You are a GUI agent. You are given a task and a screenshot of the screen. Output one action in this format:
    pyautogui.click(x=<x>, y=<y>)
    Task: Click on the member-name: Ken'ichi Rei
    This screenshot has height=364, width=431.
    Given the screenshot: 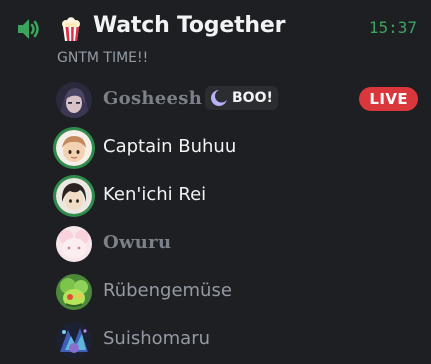 What is the action you would take?
    pyautogui.click(x=155, y=194)
    